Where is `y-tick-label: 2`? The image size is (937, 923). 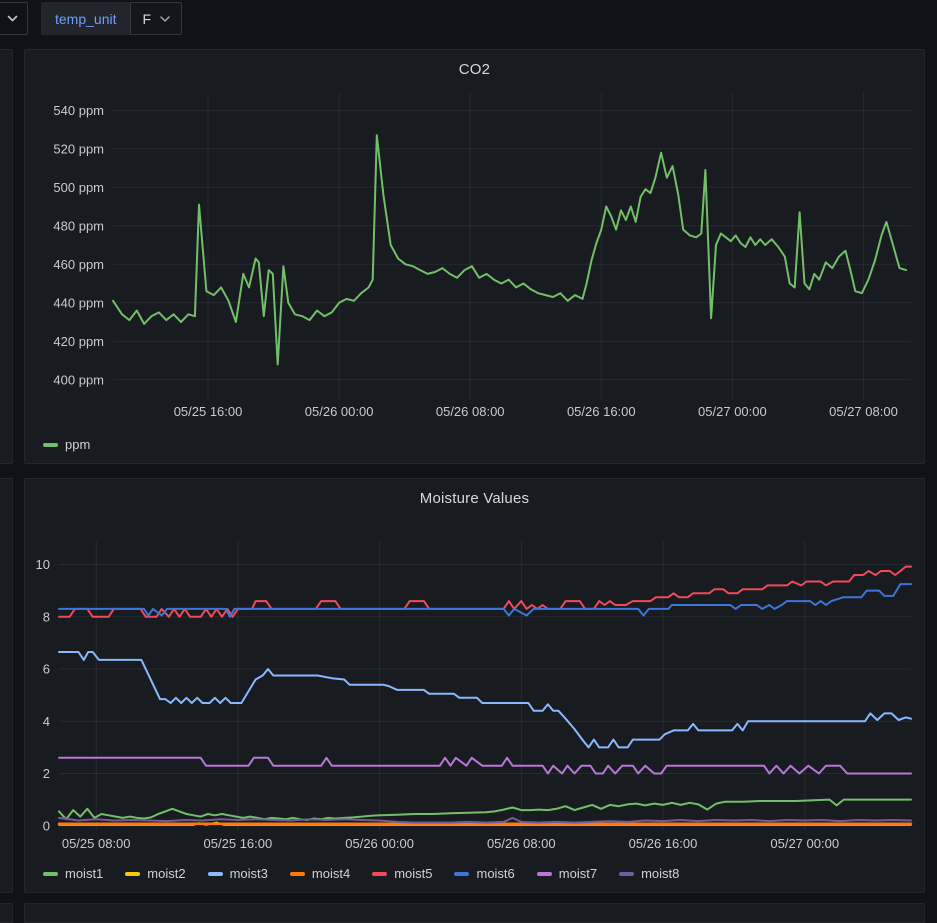
y-tick-label: 2 is located at coordinates (46, 773).